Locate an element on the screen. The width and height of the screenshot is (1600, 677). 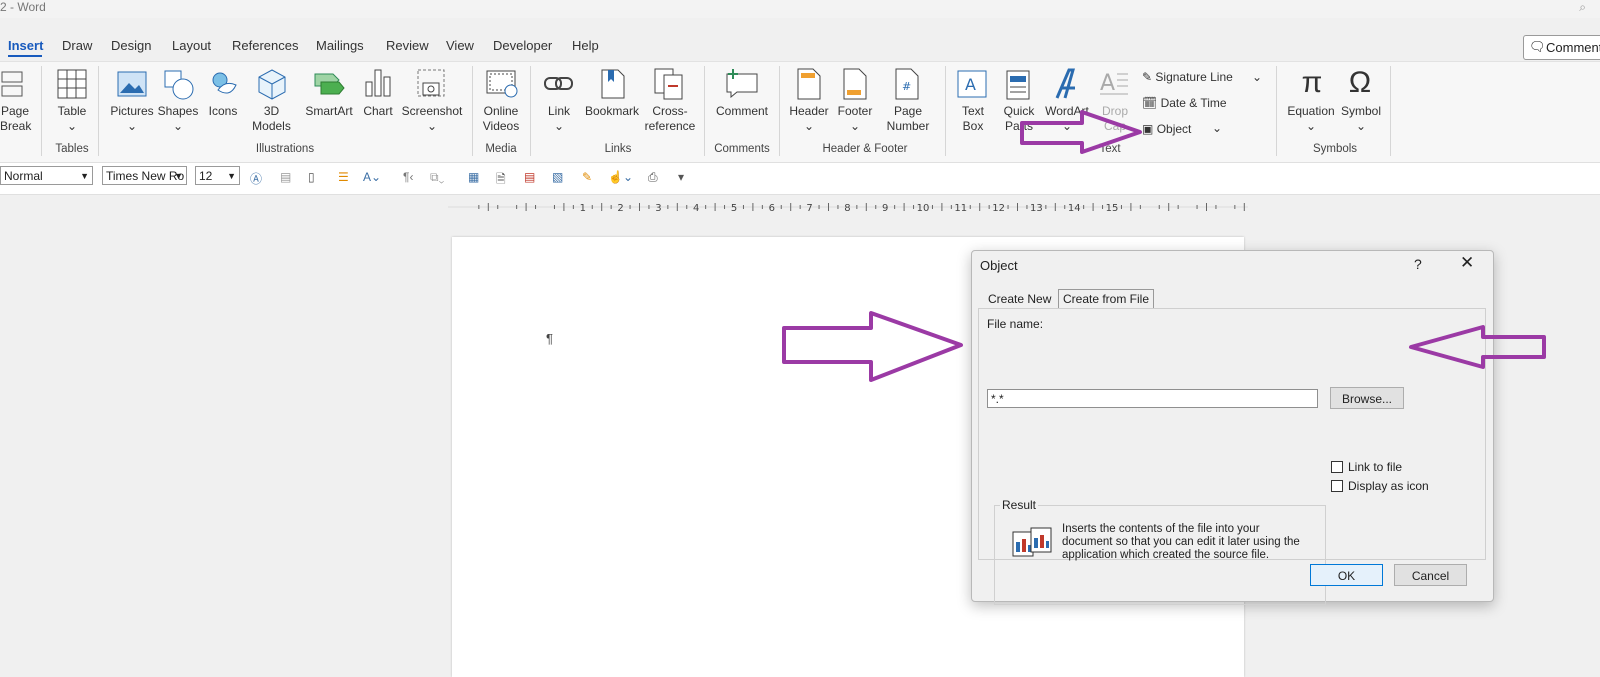
group-icon: ⧉⌄ is located at coordinates (437, 177).